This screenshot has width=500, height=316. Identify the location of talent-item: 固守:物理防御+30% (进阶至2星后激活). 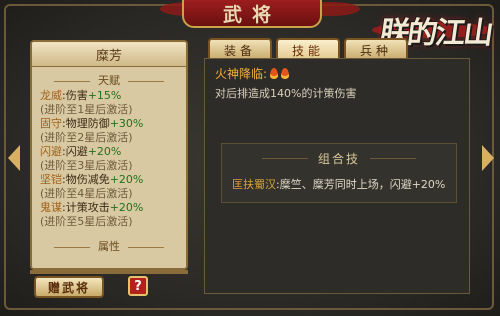
(109, 131).